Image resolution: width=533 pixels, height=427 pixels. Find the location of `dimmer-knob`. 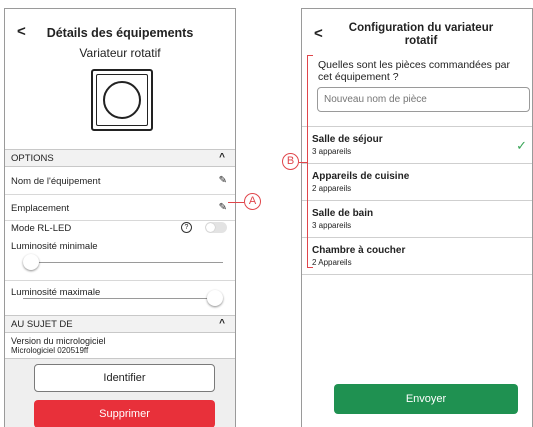

dimmer-knob is located at coordinates (122, 100).